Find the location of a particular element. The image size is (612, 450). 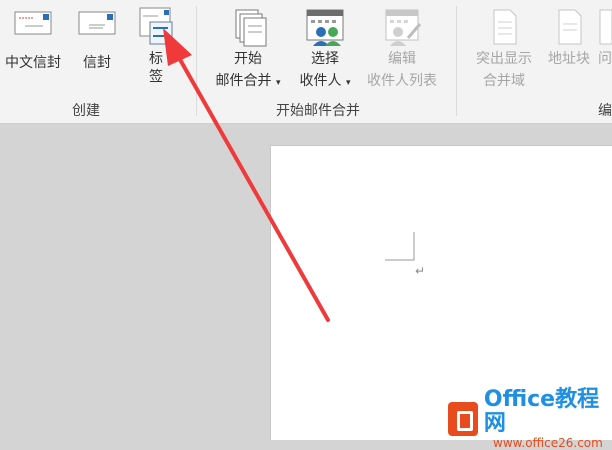

watermark-url: www.office26.com is located at coordinates (548, 443).